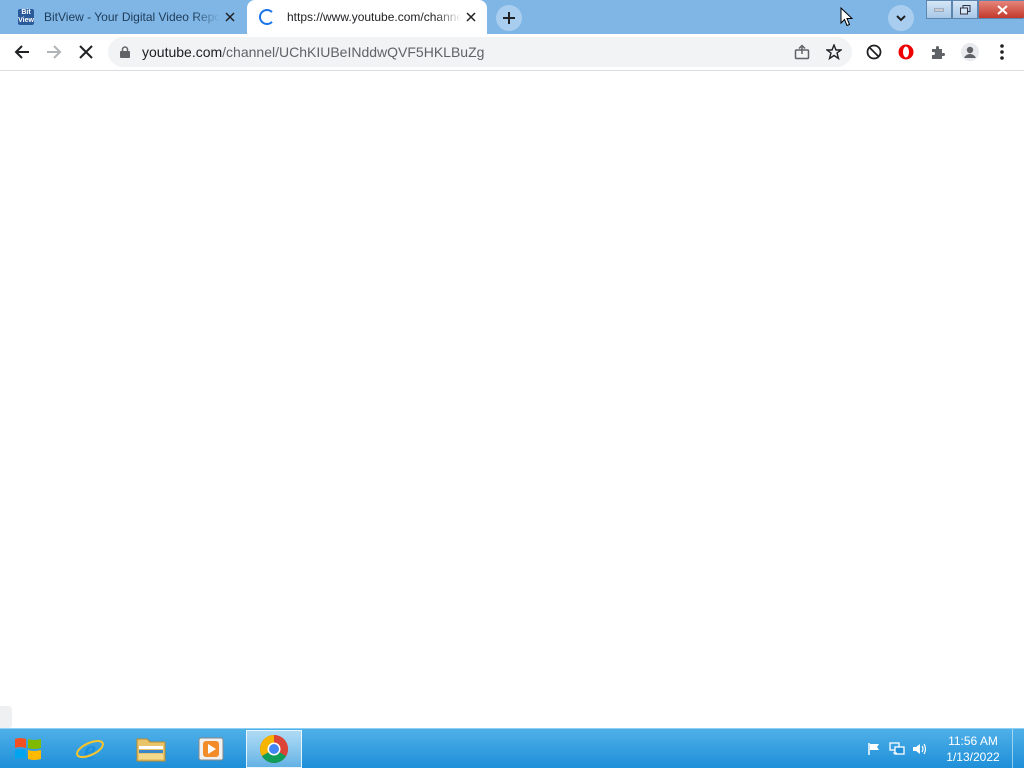  What do you see at coordinates (6, 717) in the screenshot?
I see `scrollbar-fragment` at bounding box center [6, 717].